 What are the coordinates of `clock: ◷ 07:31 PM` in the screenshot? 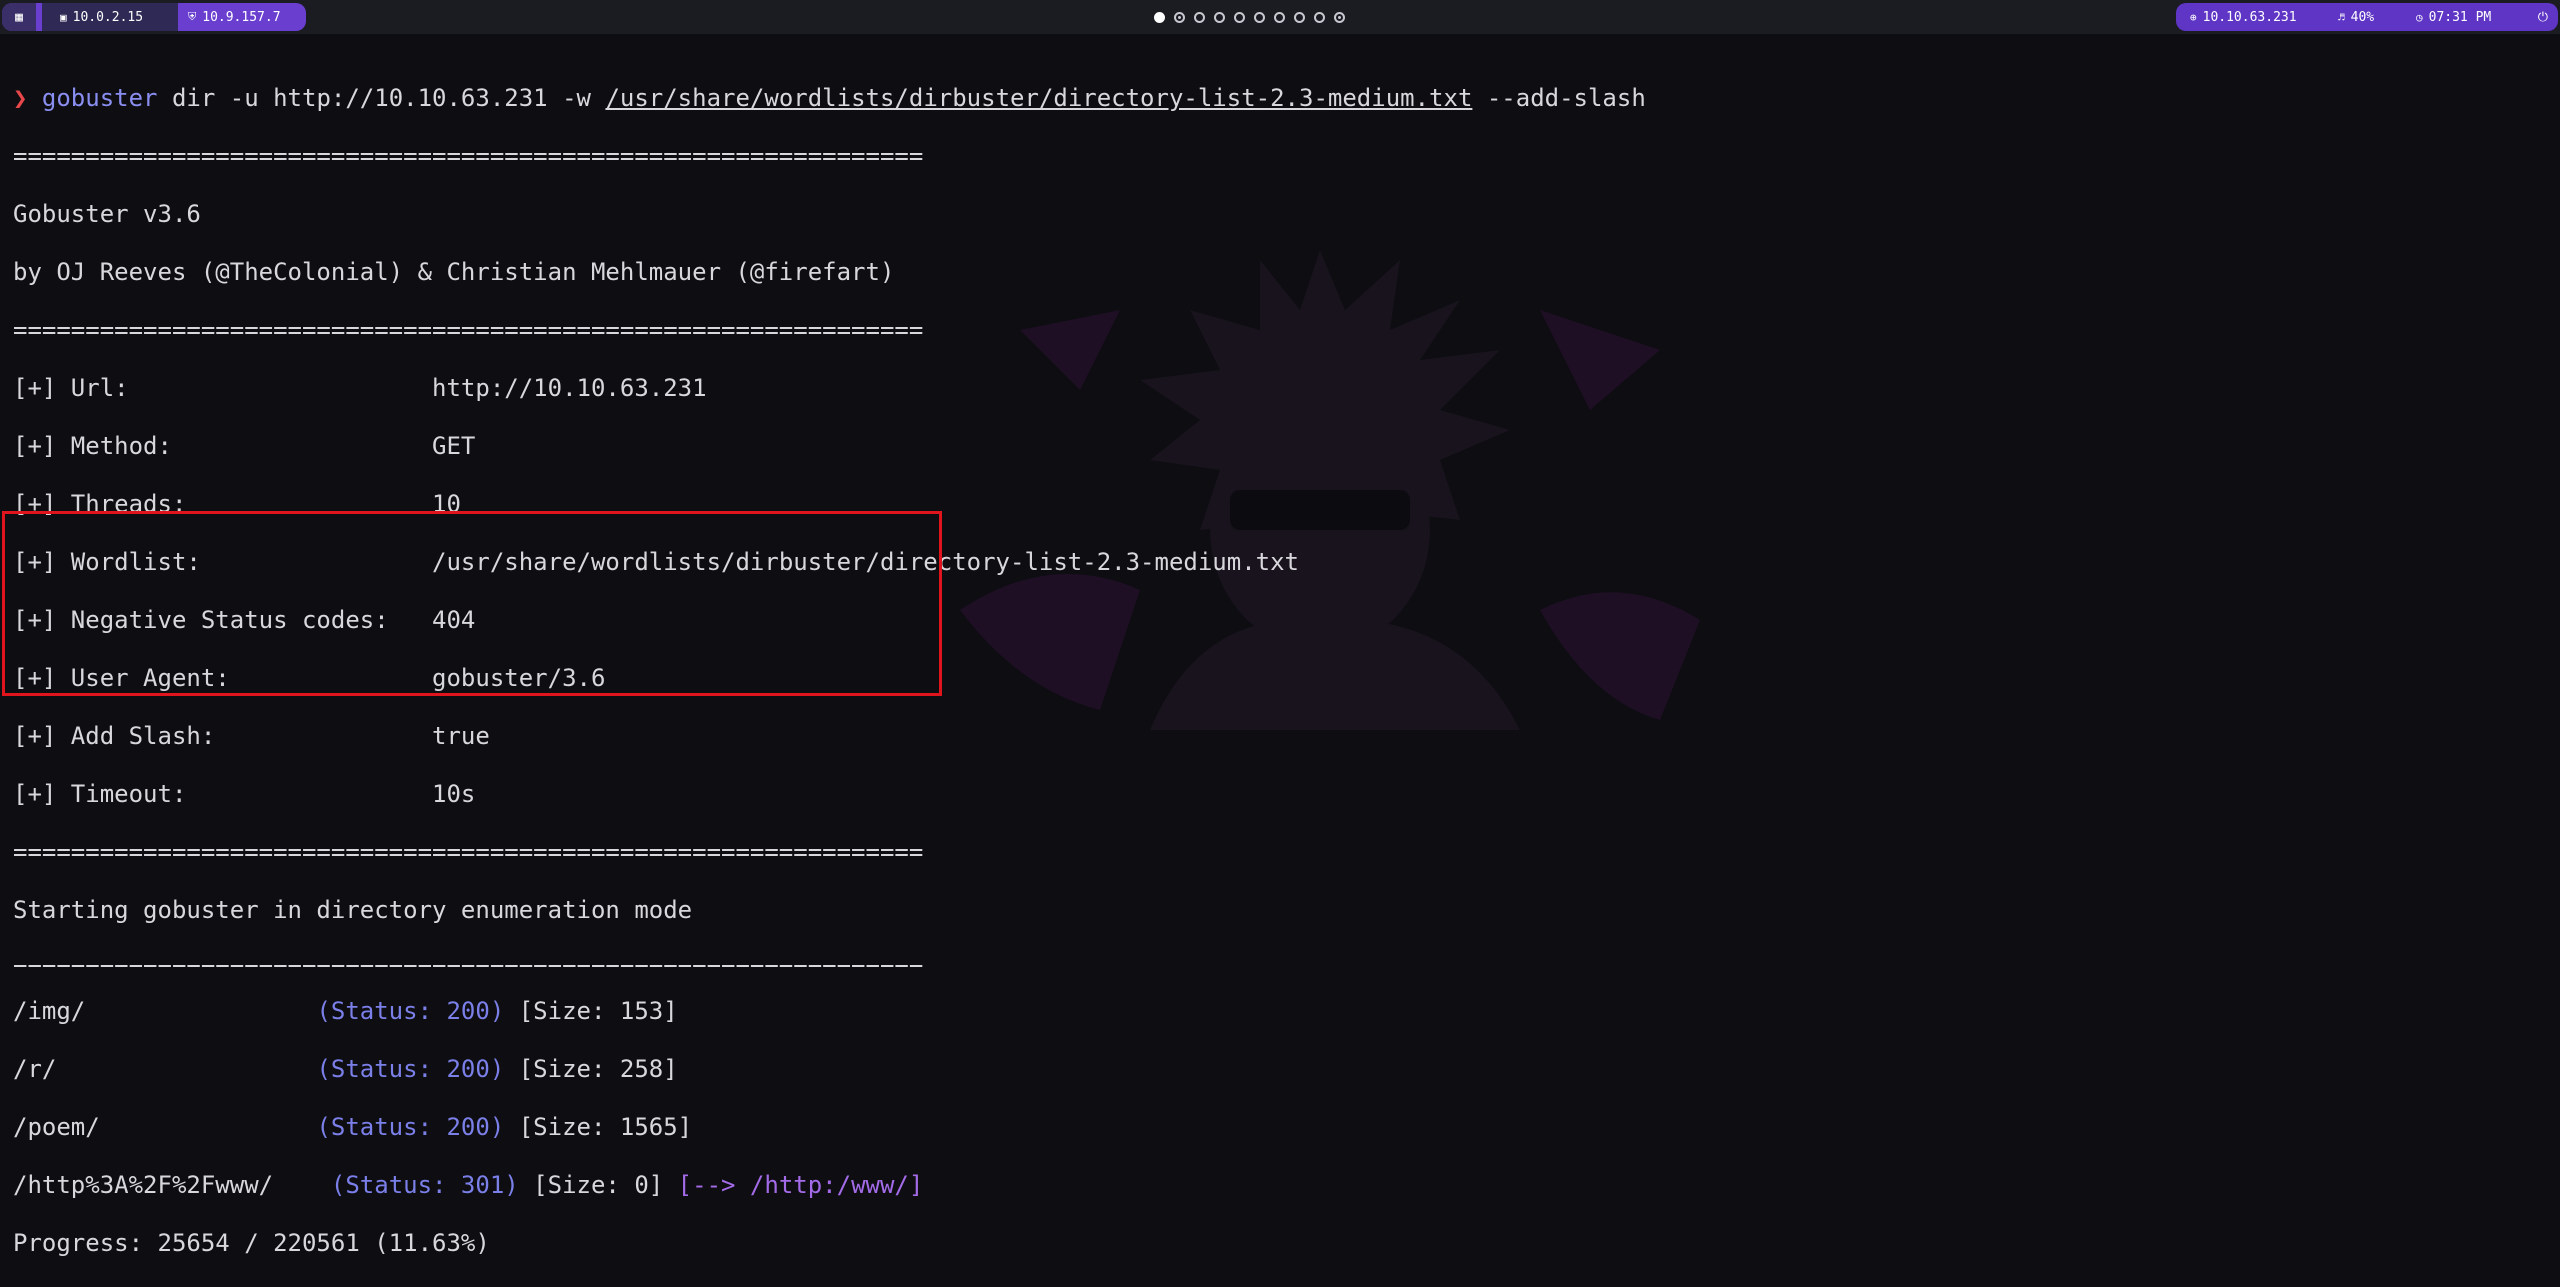 It's located at (2453, 17).